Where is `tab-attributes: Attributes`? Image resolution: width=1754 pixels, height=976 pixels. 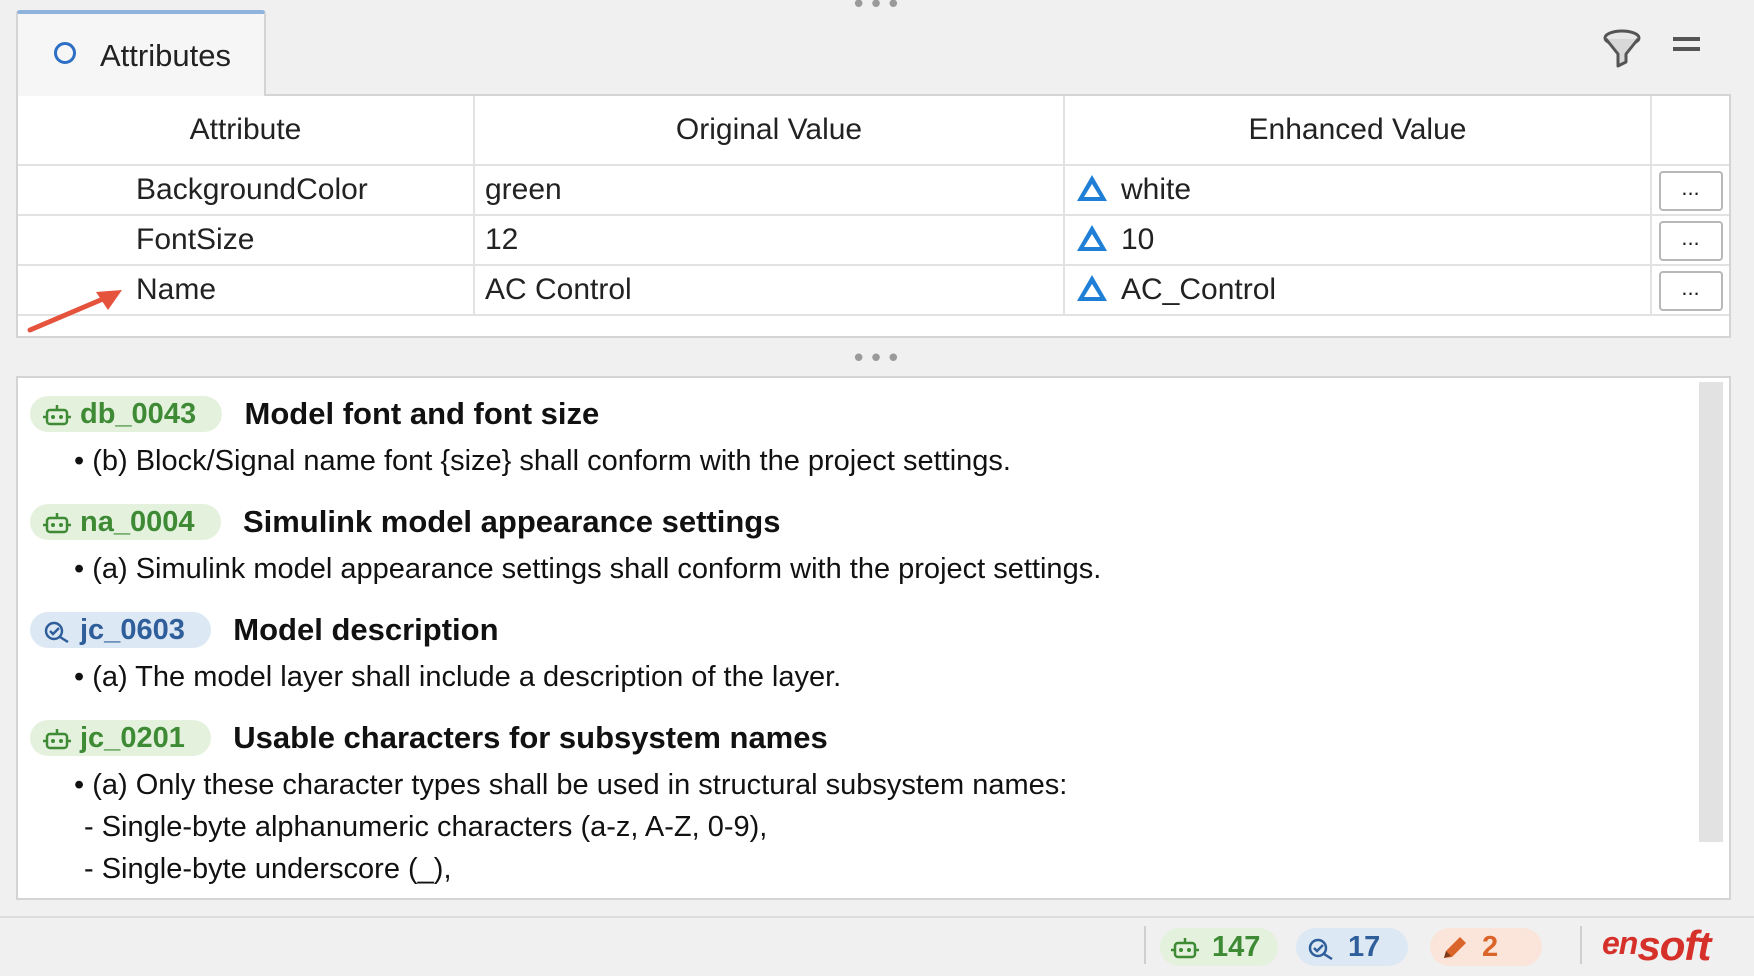 tab-attributes: Attributes is located at coordinates (141, 53).